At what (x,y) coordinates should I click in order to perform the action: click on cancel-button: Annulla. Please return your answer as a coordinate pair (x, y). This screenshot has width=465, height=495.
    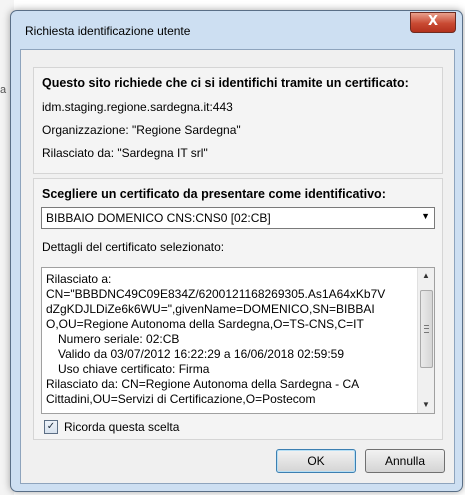
    Looking at the image, I should click on (405, 461).